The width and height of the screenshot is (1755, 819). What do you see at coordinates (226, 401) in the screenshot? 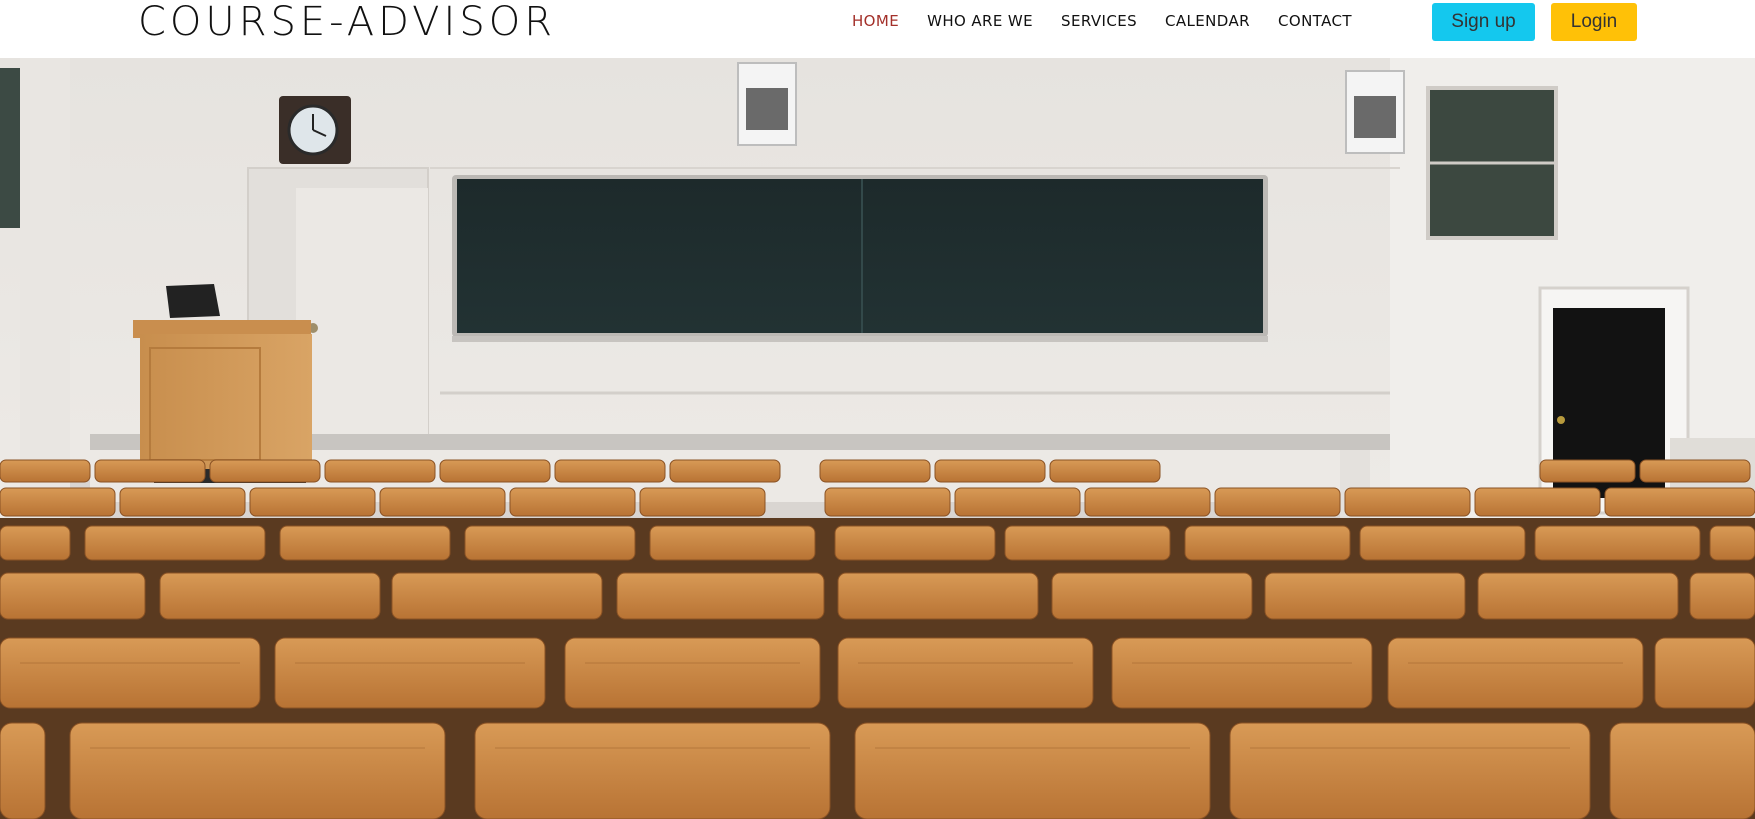
I see `podium` at bounding box center [226, 401].